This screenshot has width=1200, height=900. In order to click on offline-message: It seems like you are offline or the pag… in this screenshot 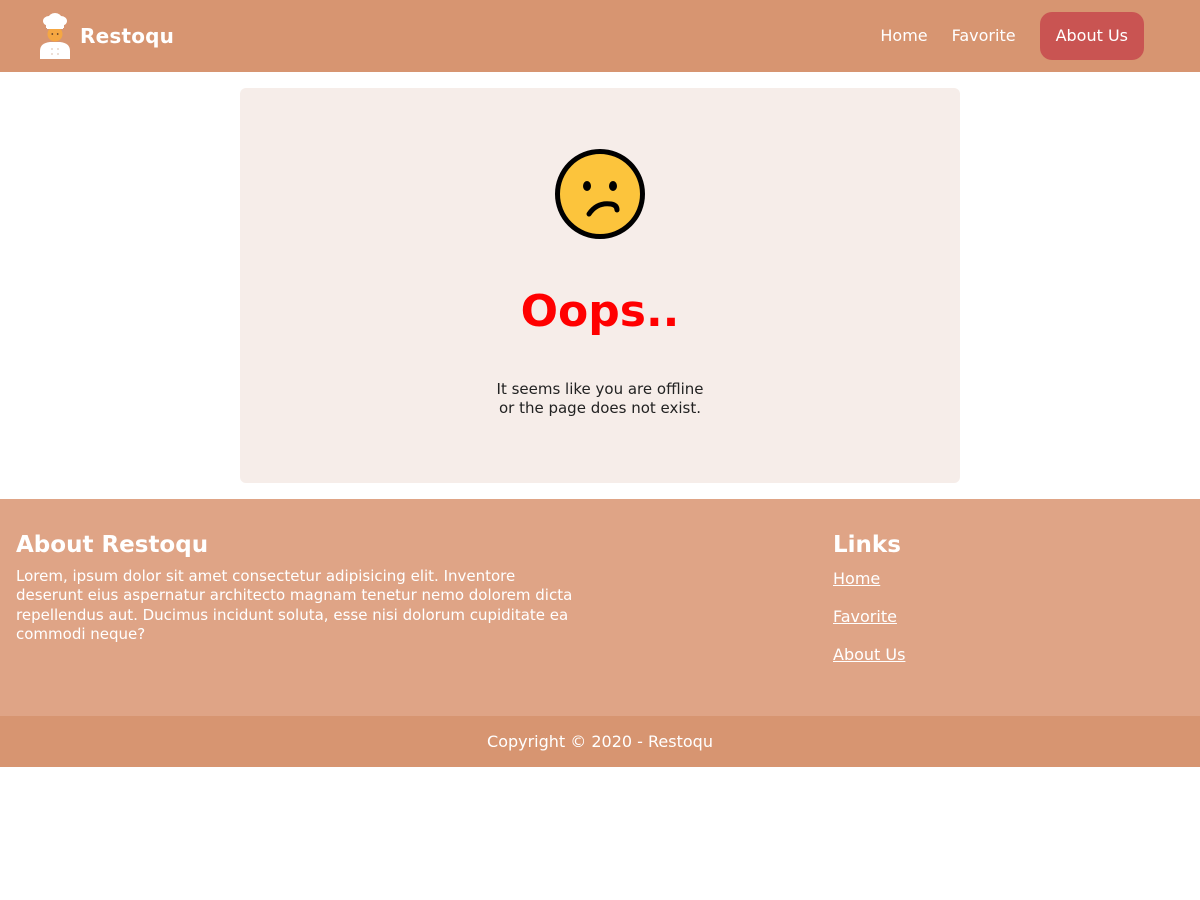, I will do `click(600, 399)`.